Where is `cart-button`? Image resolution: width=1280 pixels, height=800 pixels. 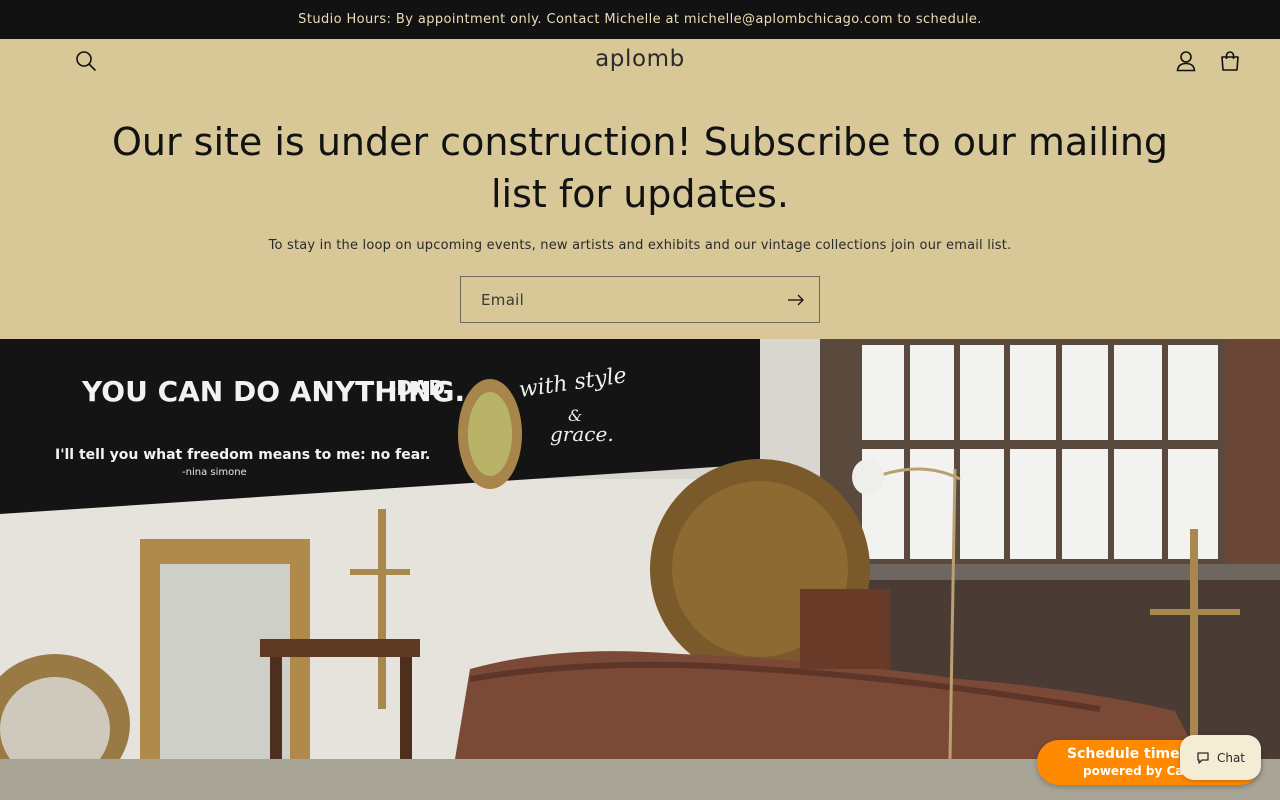
cart-button is located at coordinates (1230, 61).